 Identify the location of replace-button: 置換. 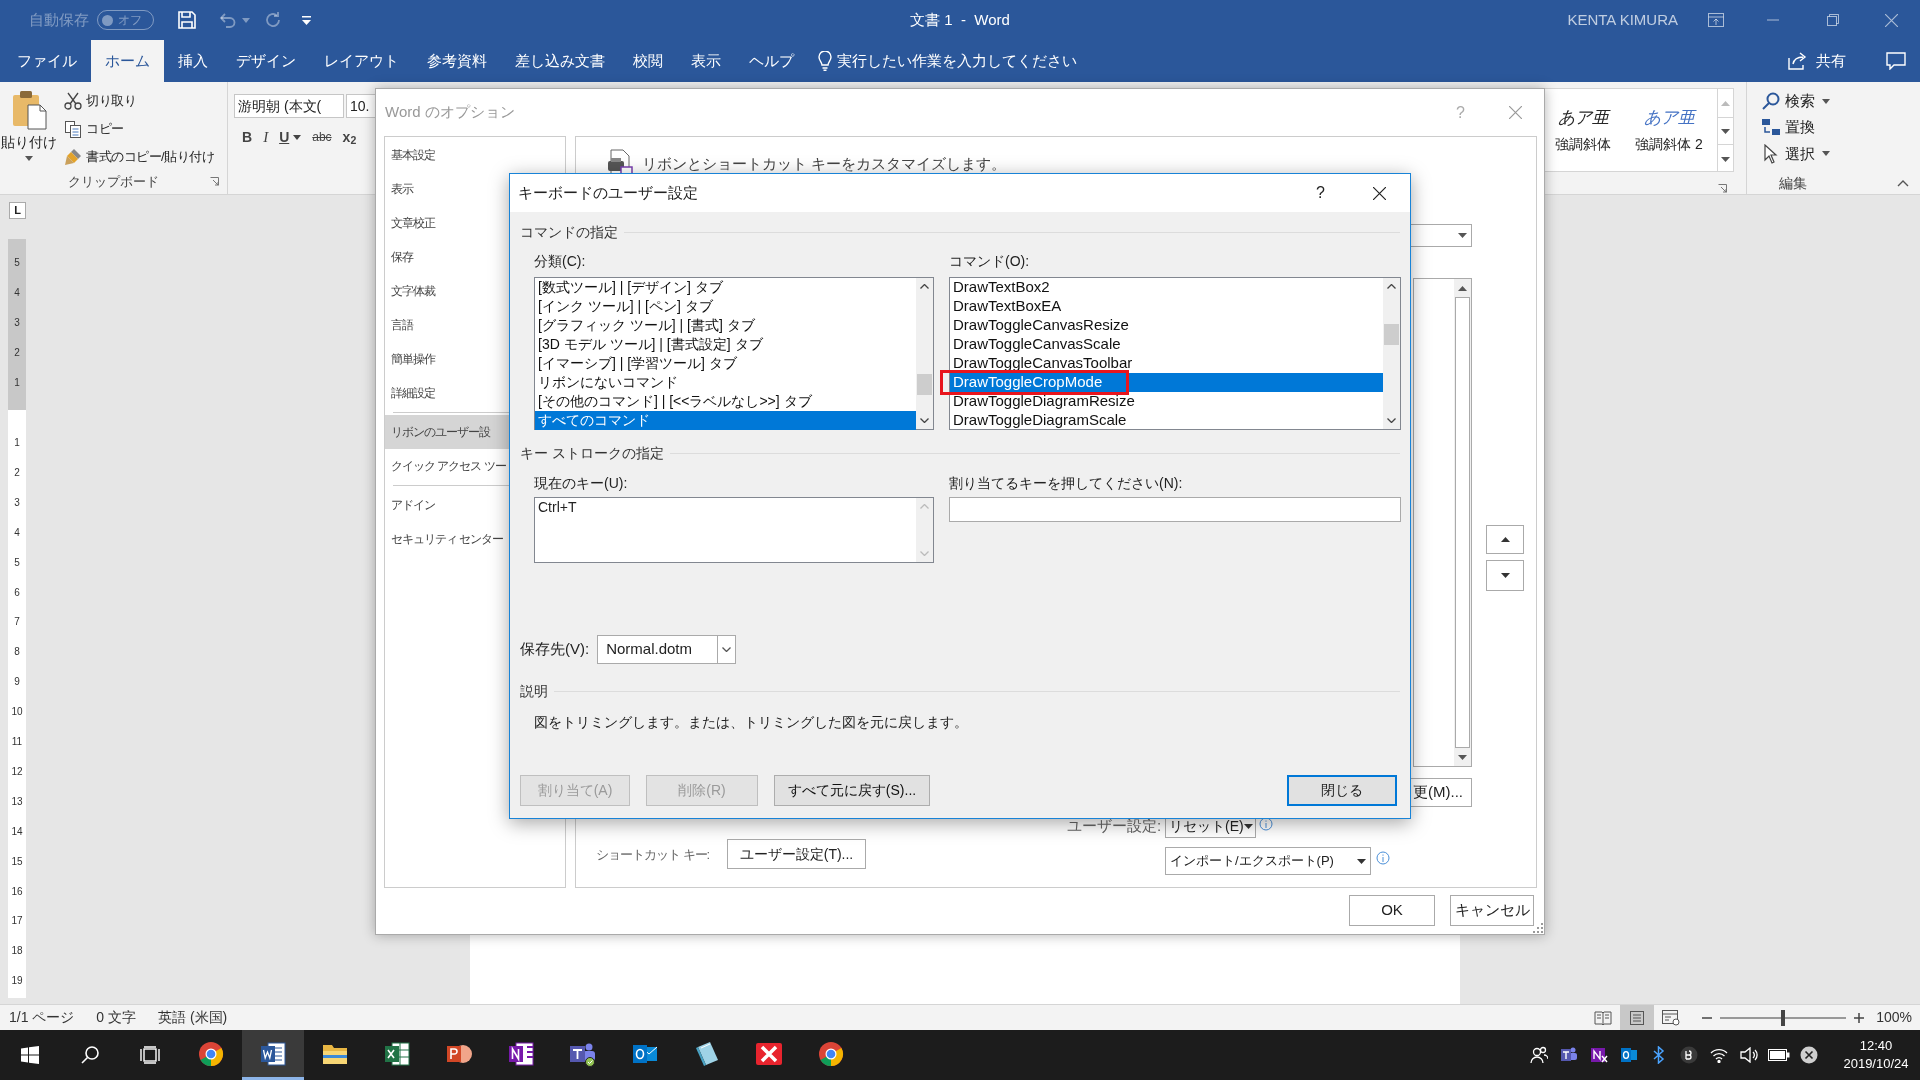
(1808, 127).